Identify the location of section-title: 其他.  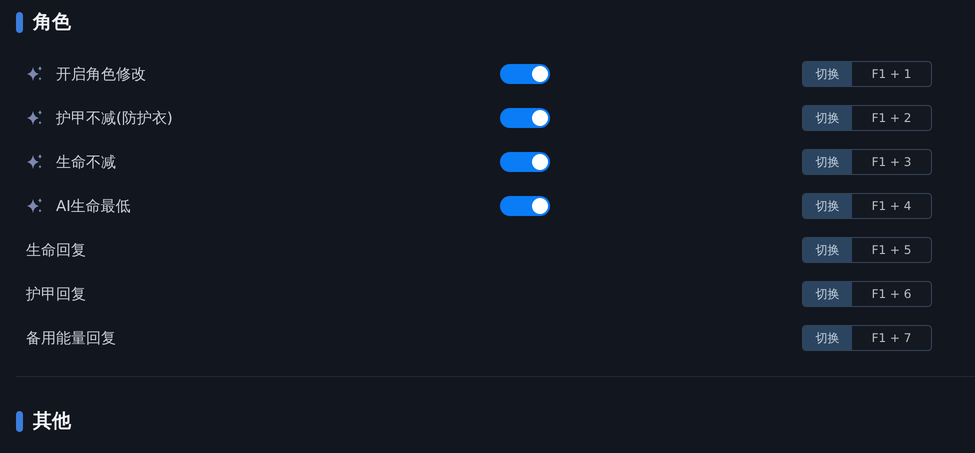
(52, 421).